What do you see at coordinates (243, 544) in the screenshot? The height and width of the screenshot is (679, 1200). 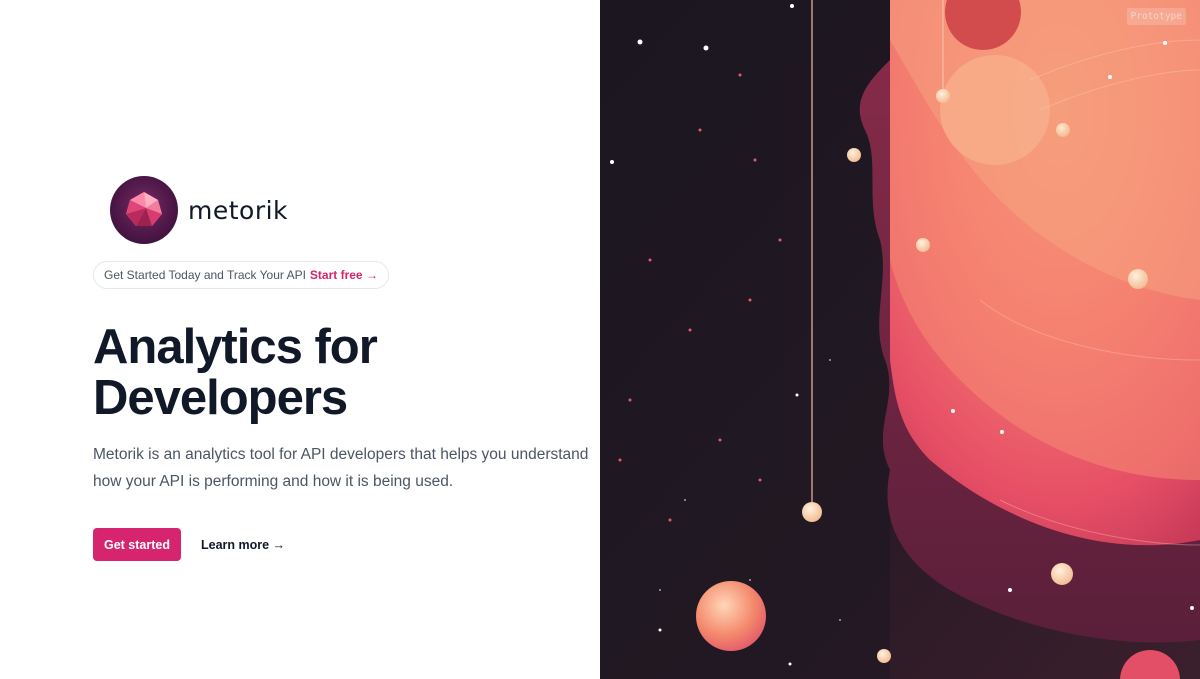 I see `learn-more-link: Learn more →` at bounding box center [243, 544].